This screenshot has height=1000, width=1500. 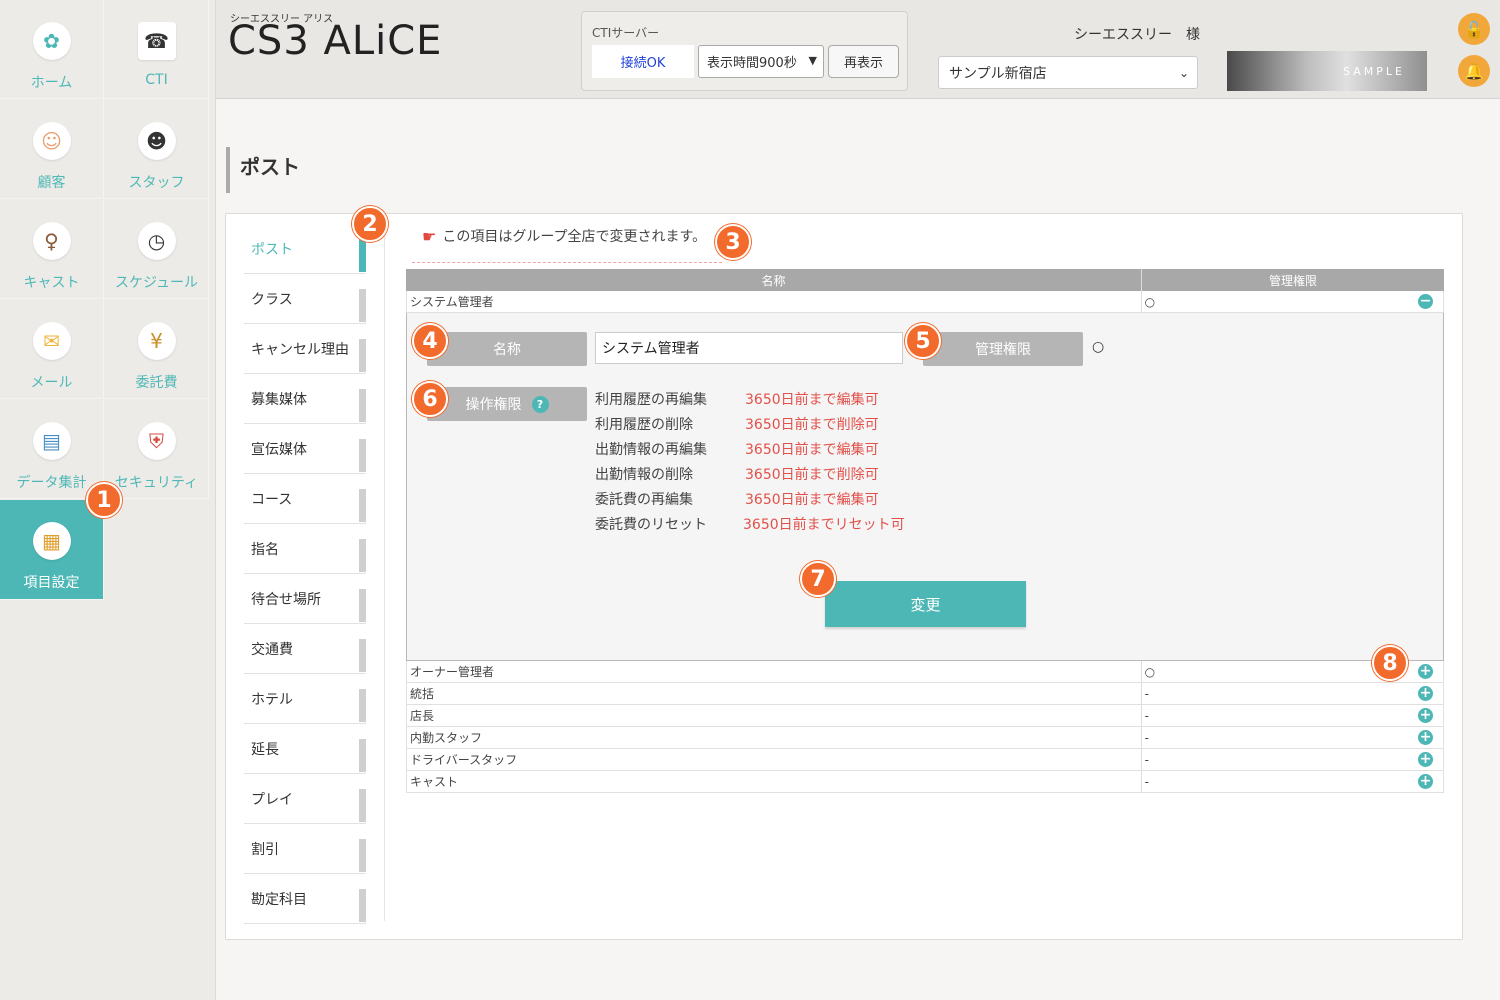 What do you see at coordinates (1098, 347) in the screenshot?
I see `admin-value: ○` at bounding box center [1098, 347].